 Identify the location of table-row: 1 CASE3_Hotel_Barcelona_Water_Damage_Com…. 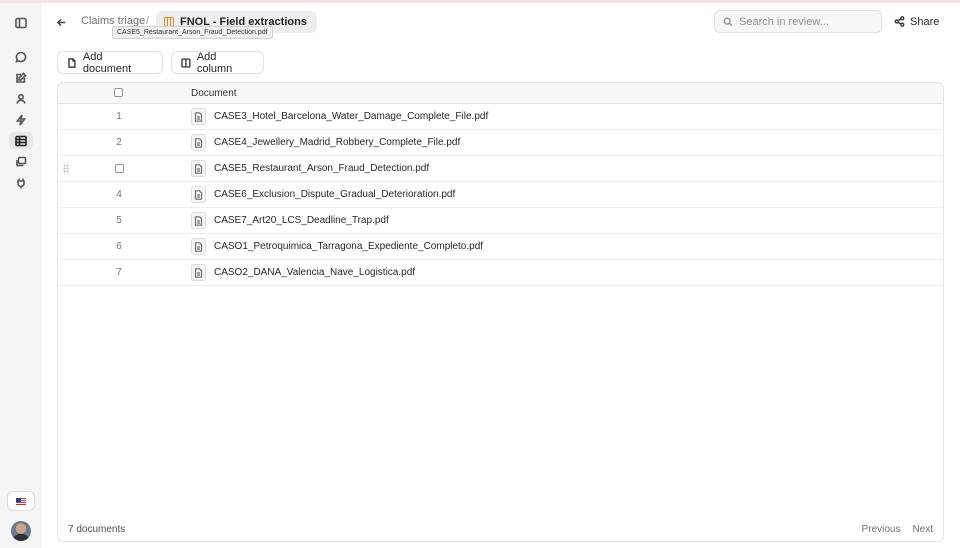
(500, 117).